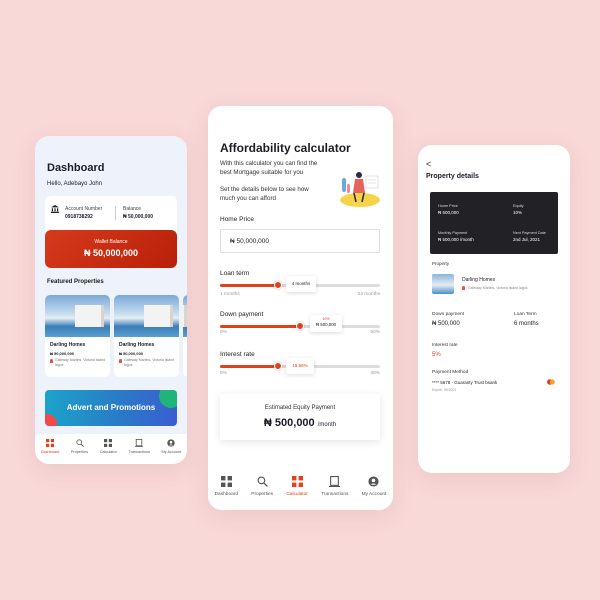 The height and width of the screenshot is (600, 600). I want to click on loan-term-tooltip: 4 months, so click(301, 284).